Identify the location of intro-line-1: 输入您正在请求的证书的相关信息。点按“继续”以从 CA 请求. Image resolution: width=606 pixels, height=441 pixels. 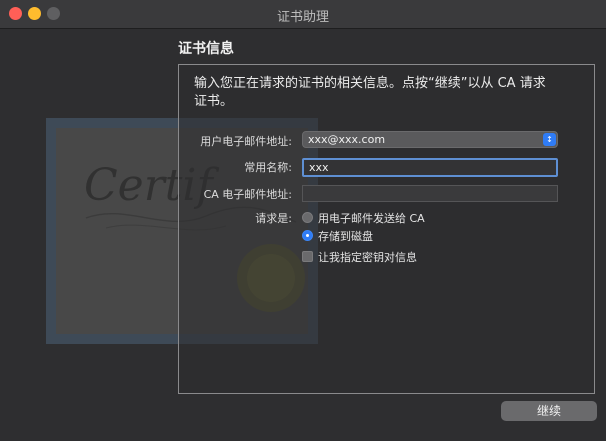
(370, 83).